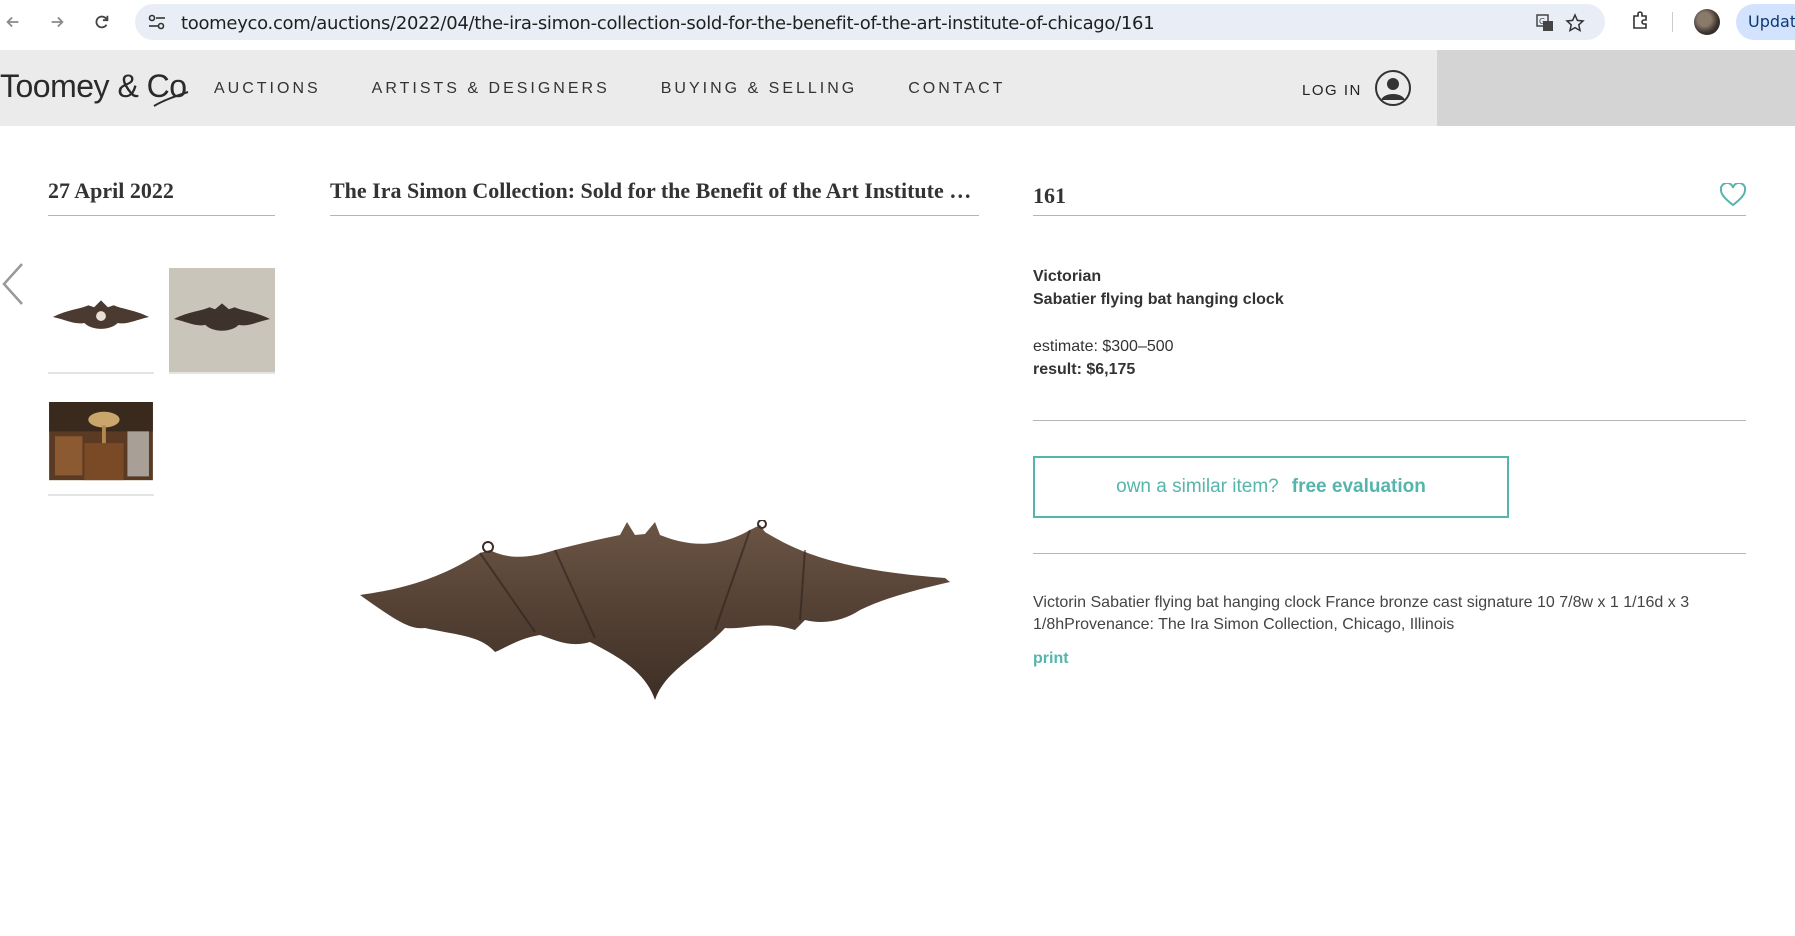 The width and height of the screenshot is (1795, 936). I want to click on lot-divider, so click(1389, 215).